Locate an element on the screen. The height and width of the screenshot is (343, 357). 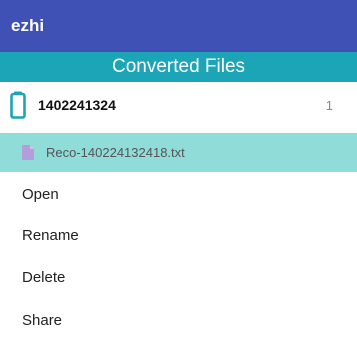
menu-item-rename: Rename is located at coordinates (178, 236).